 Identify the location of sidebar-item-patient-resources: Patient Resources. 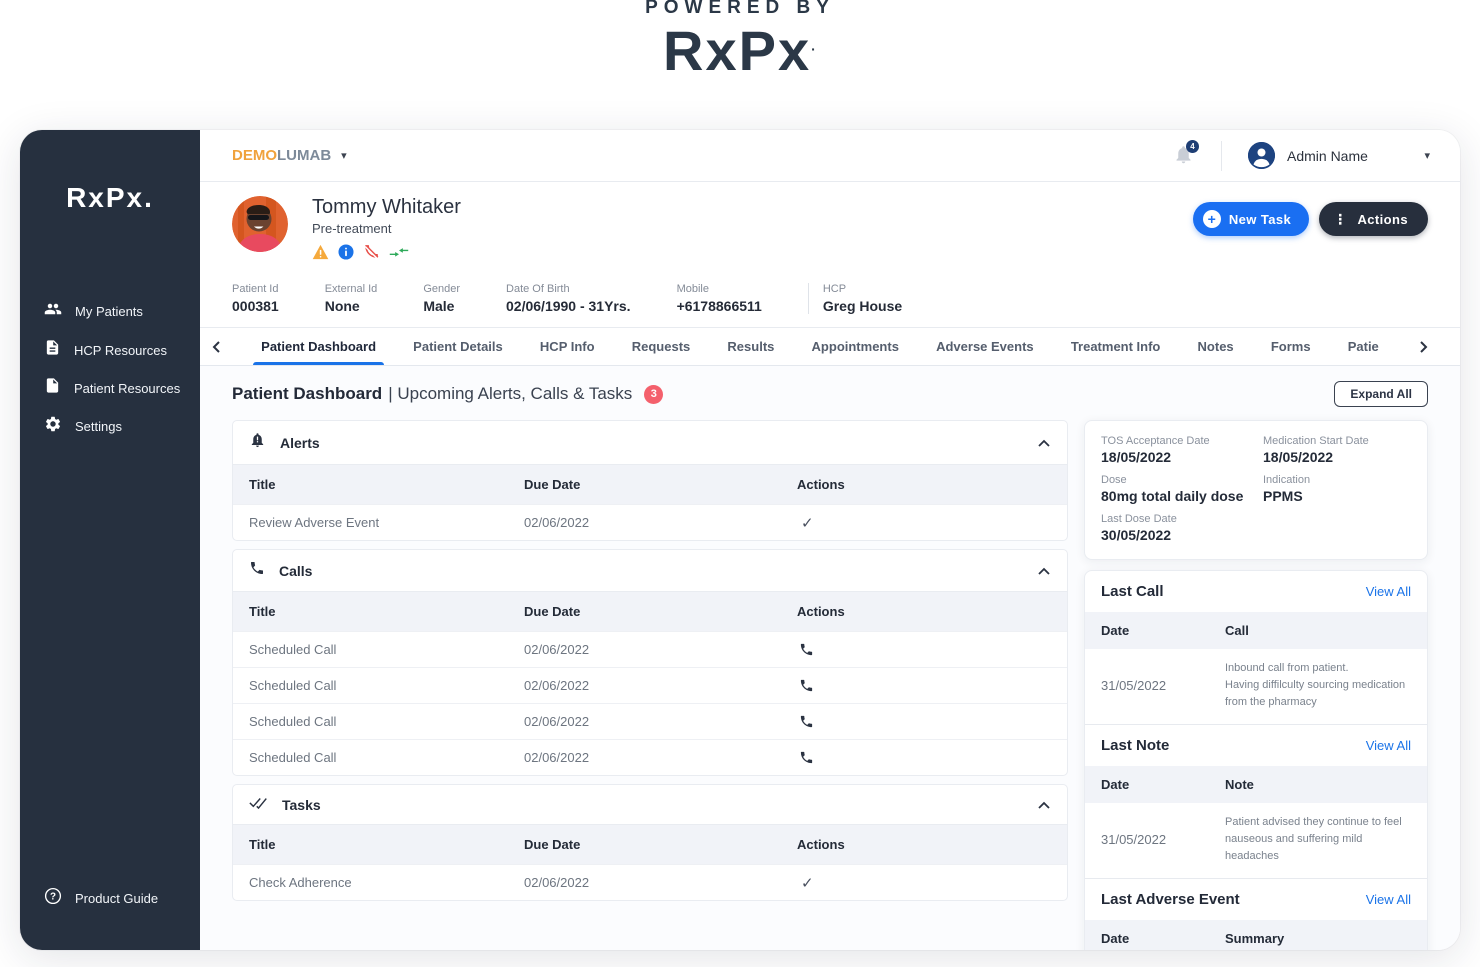
(110, 388).